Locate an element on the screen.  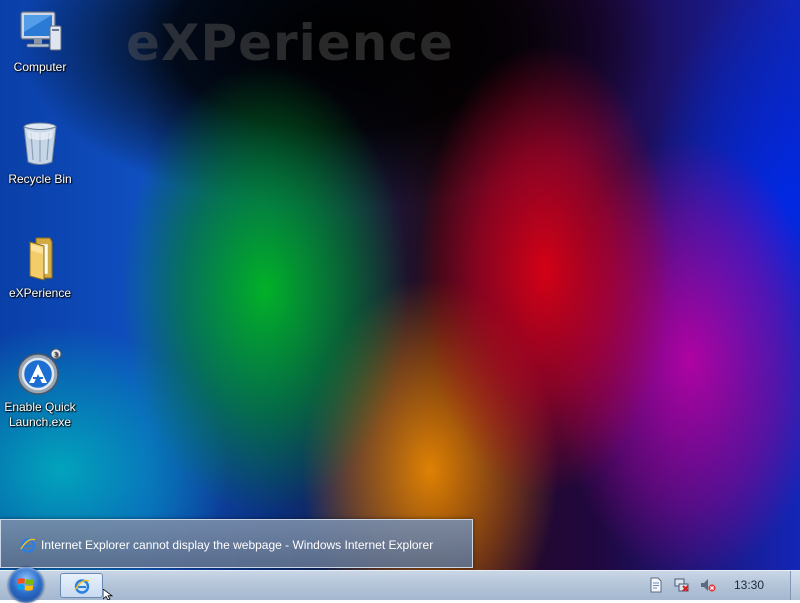
taskbar-clock: 13:30 is located at coordinates (749, 585).